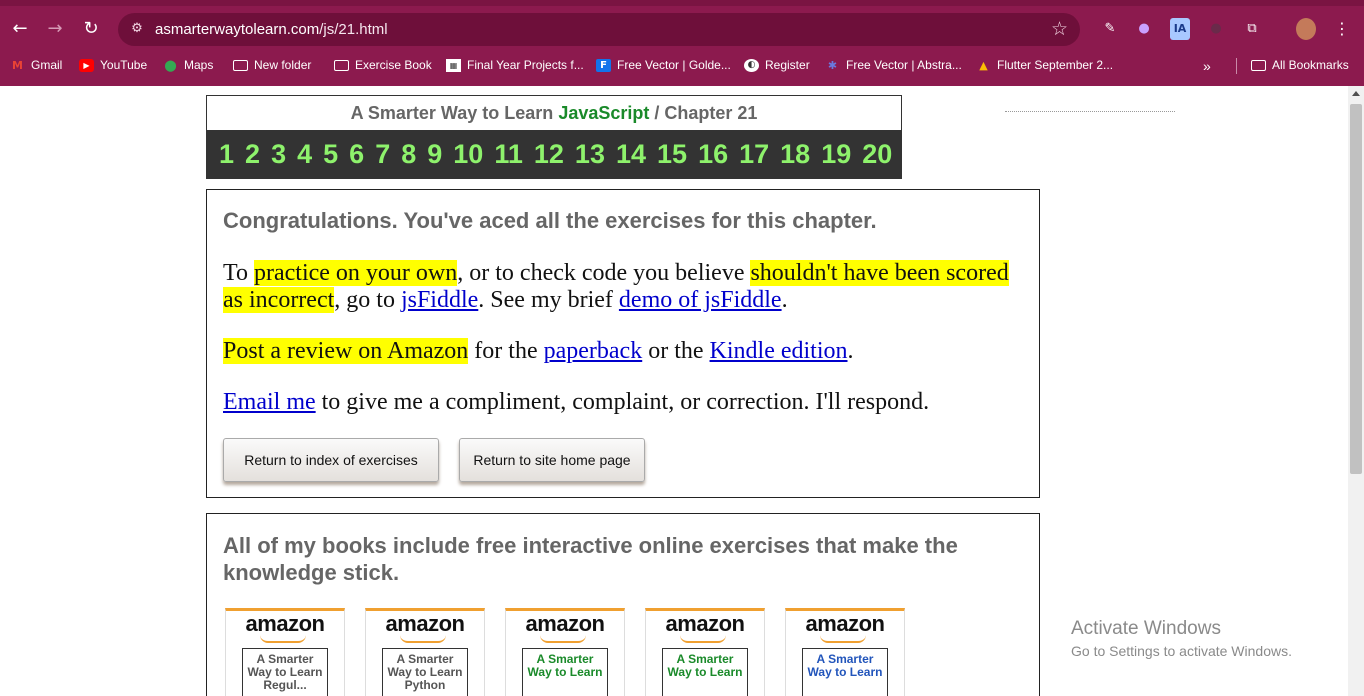 The image size is (1364, 696). What do you see at coordinates (603, 65) in the screenshot?
I see `freepik-icon: F` at bounding box center [603, 65].